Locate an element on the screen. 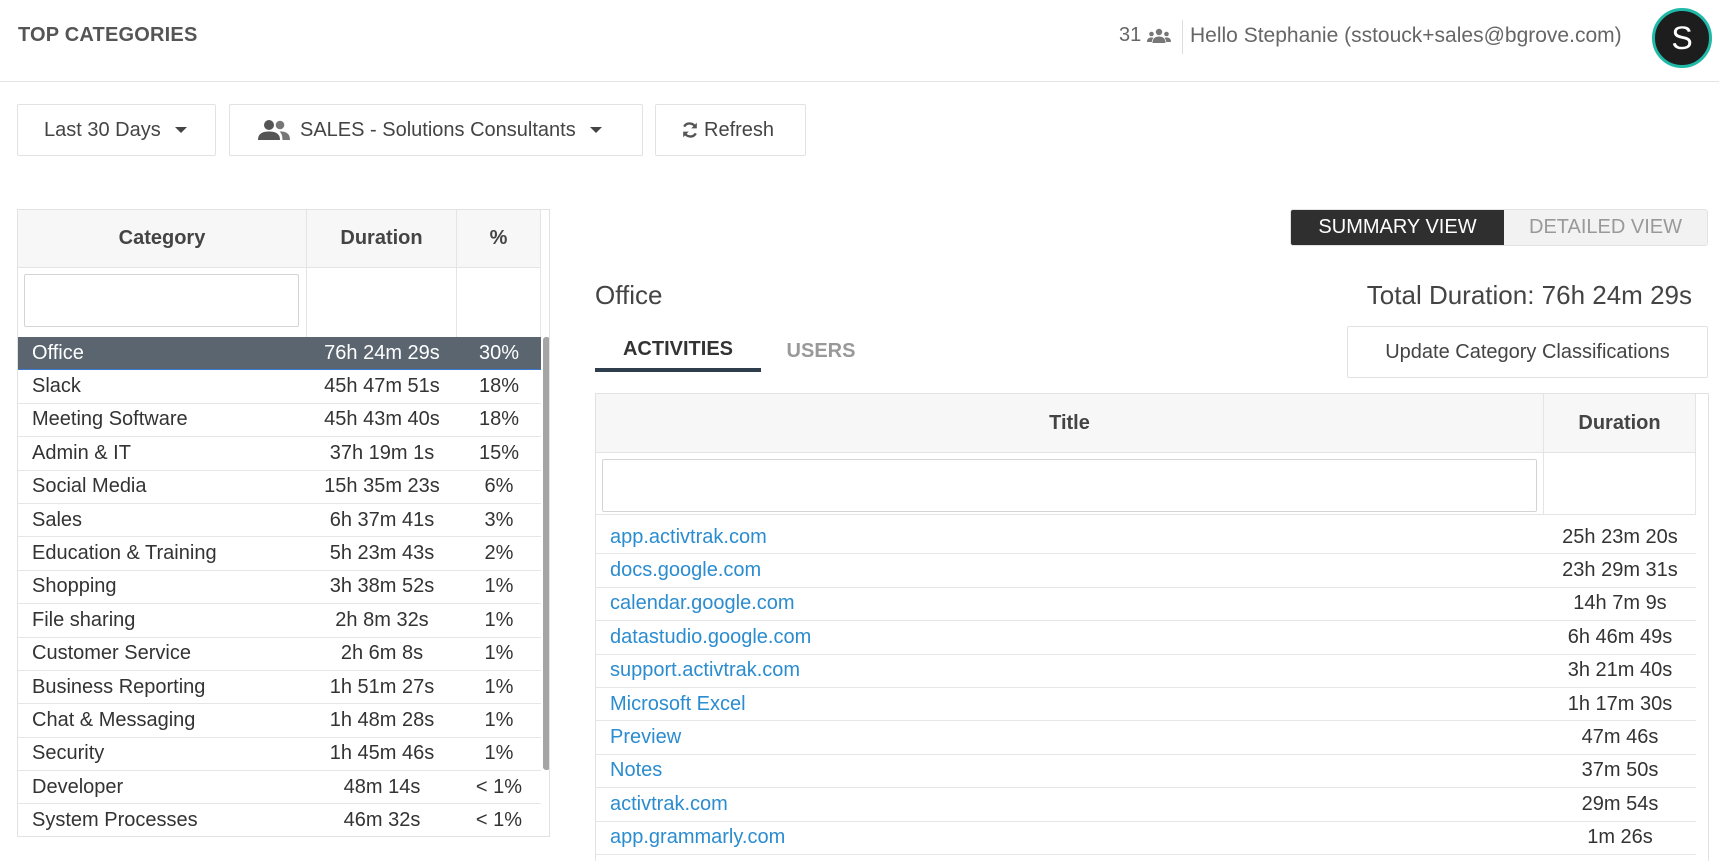 The height and width of the screenshot is (861, 1719). categories-table-header: Category Duration % is located at coordinates (279, 239).